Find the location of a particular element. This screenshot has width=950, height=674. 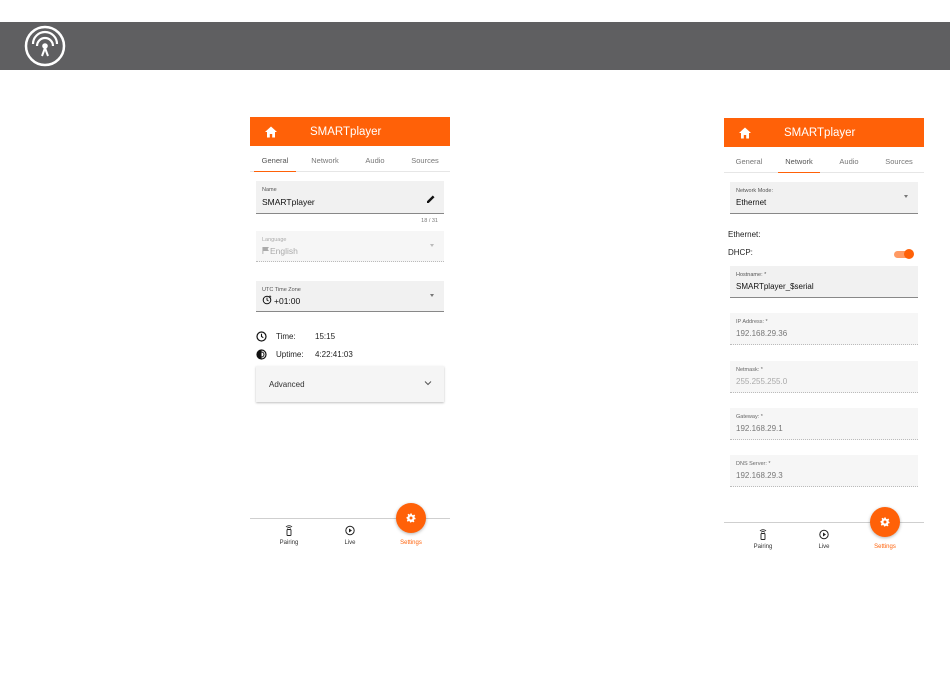

time-value: 15:15 is located at coordinates (325, 336).